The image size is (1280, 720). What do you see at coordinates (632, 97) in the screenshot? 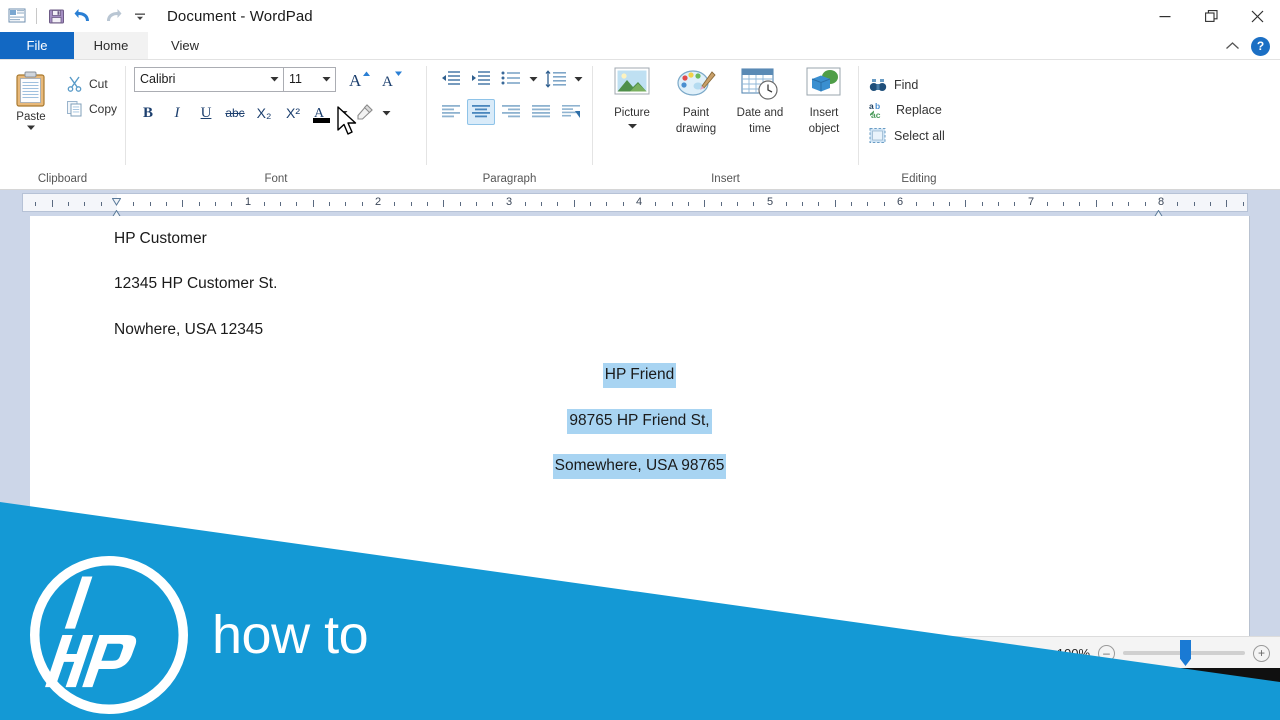
I see `insert-picture-button: Picture` at bounding box center [632, 97].